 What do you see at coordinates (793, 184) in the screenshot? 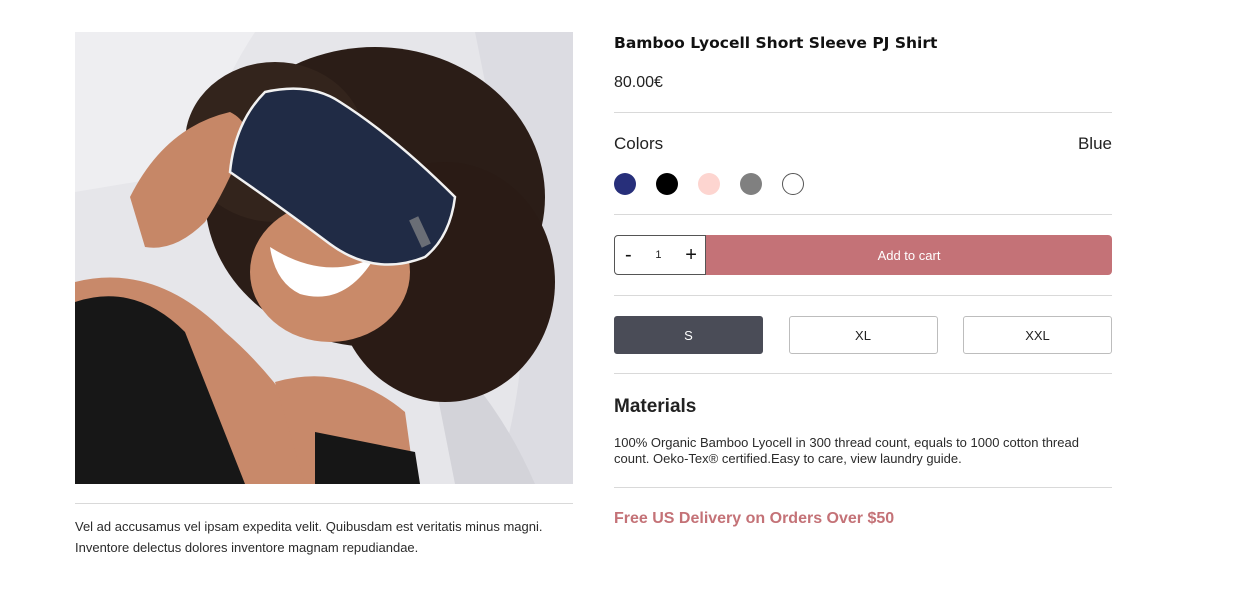
I see `color-swatch-white` at bounding box center [793, 184].